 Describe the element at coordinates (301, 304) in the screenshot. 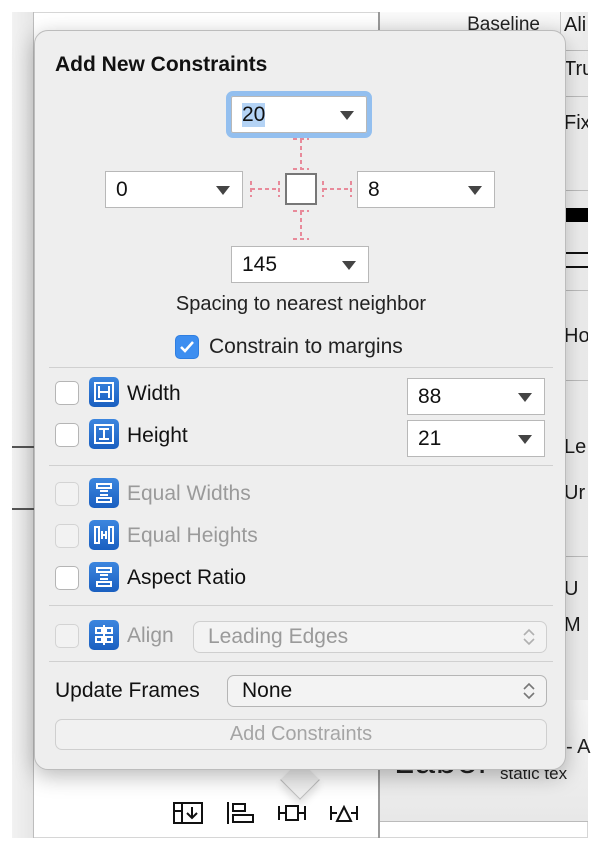

I see `spacing-caption: Spacing to nearest neighbor` at that location.